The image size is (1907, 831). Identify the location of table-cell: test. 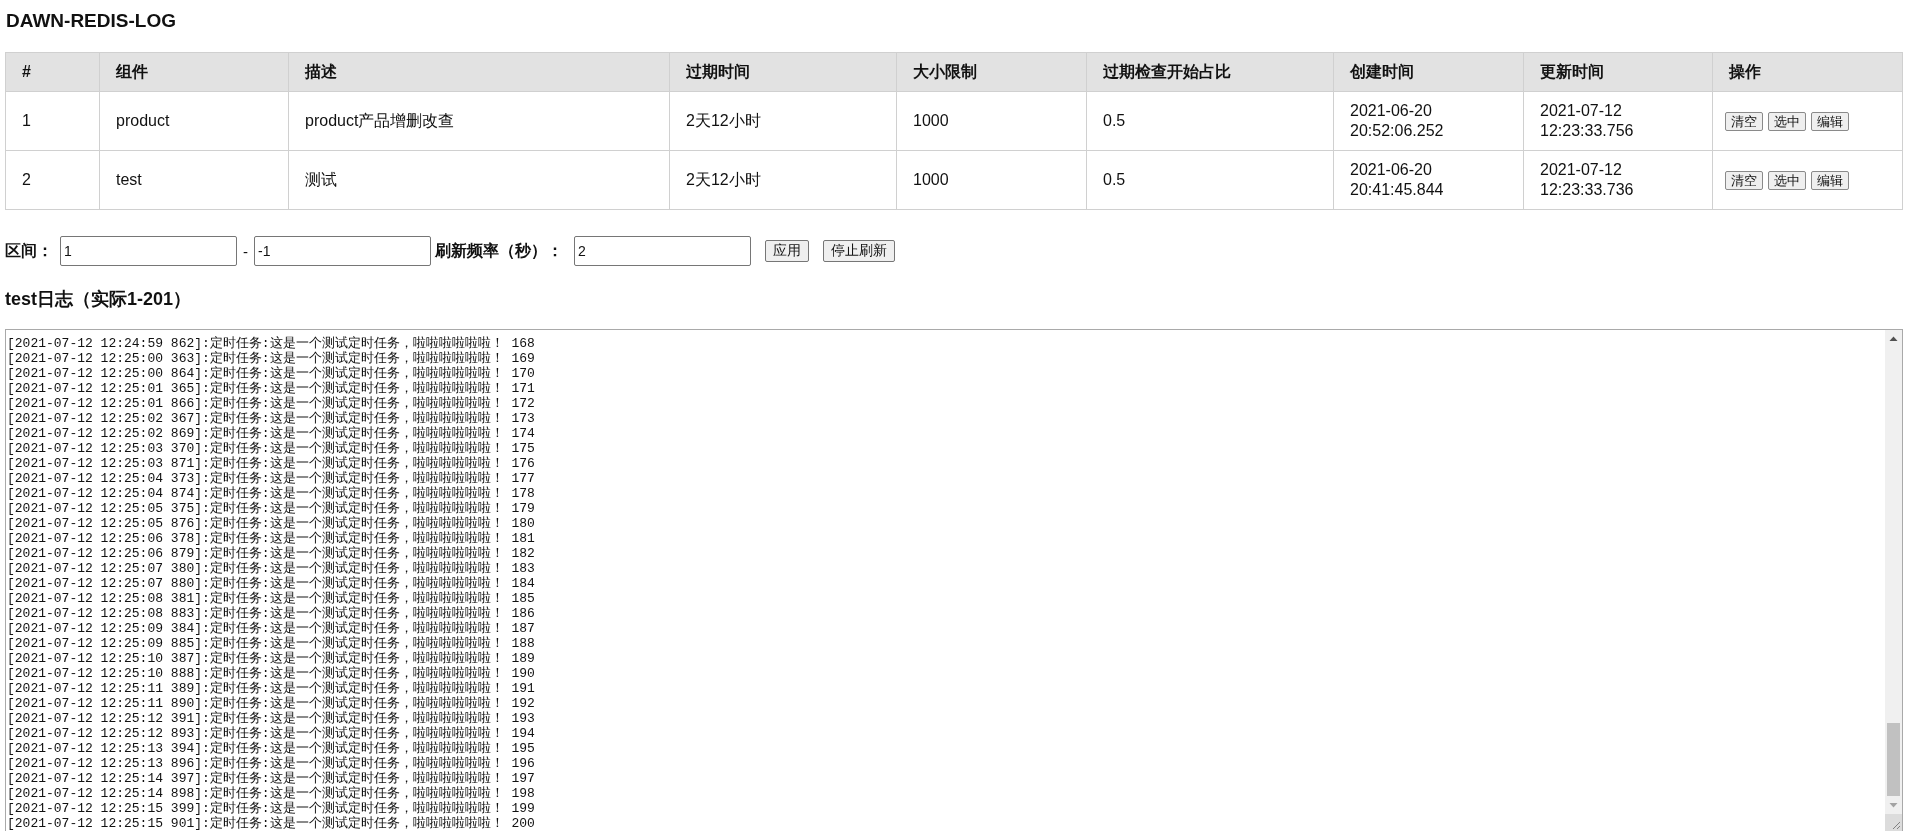
(194, 180).